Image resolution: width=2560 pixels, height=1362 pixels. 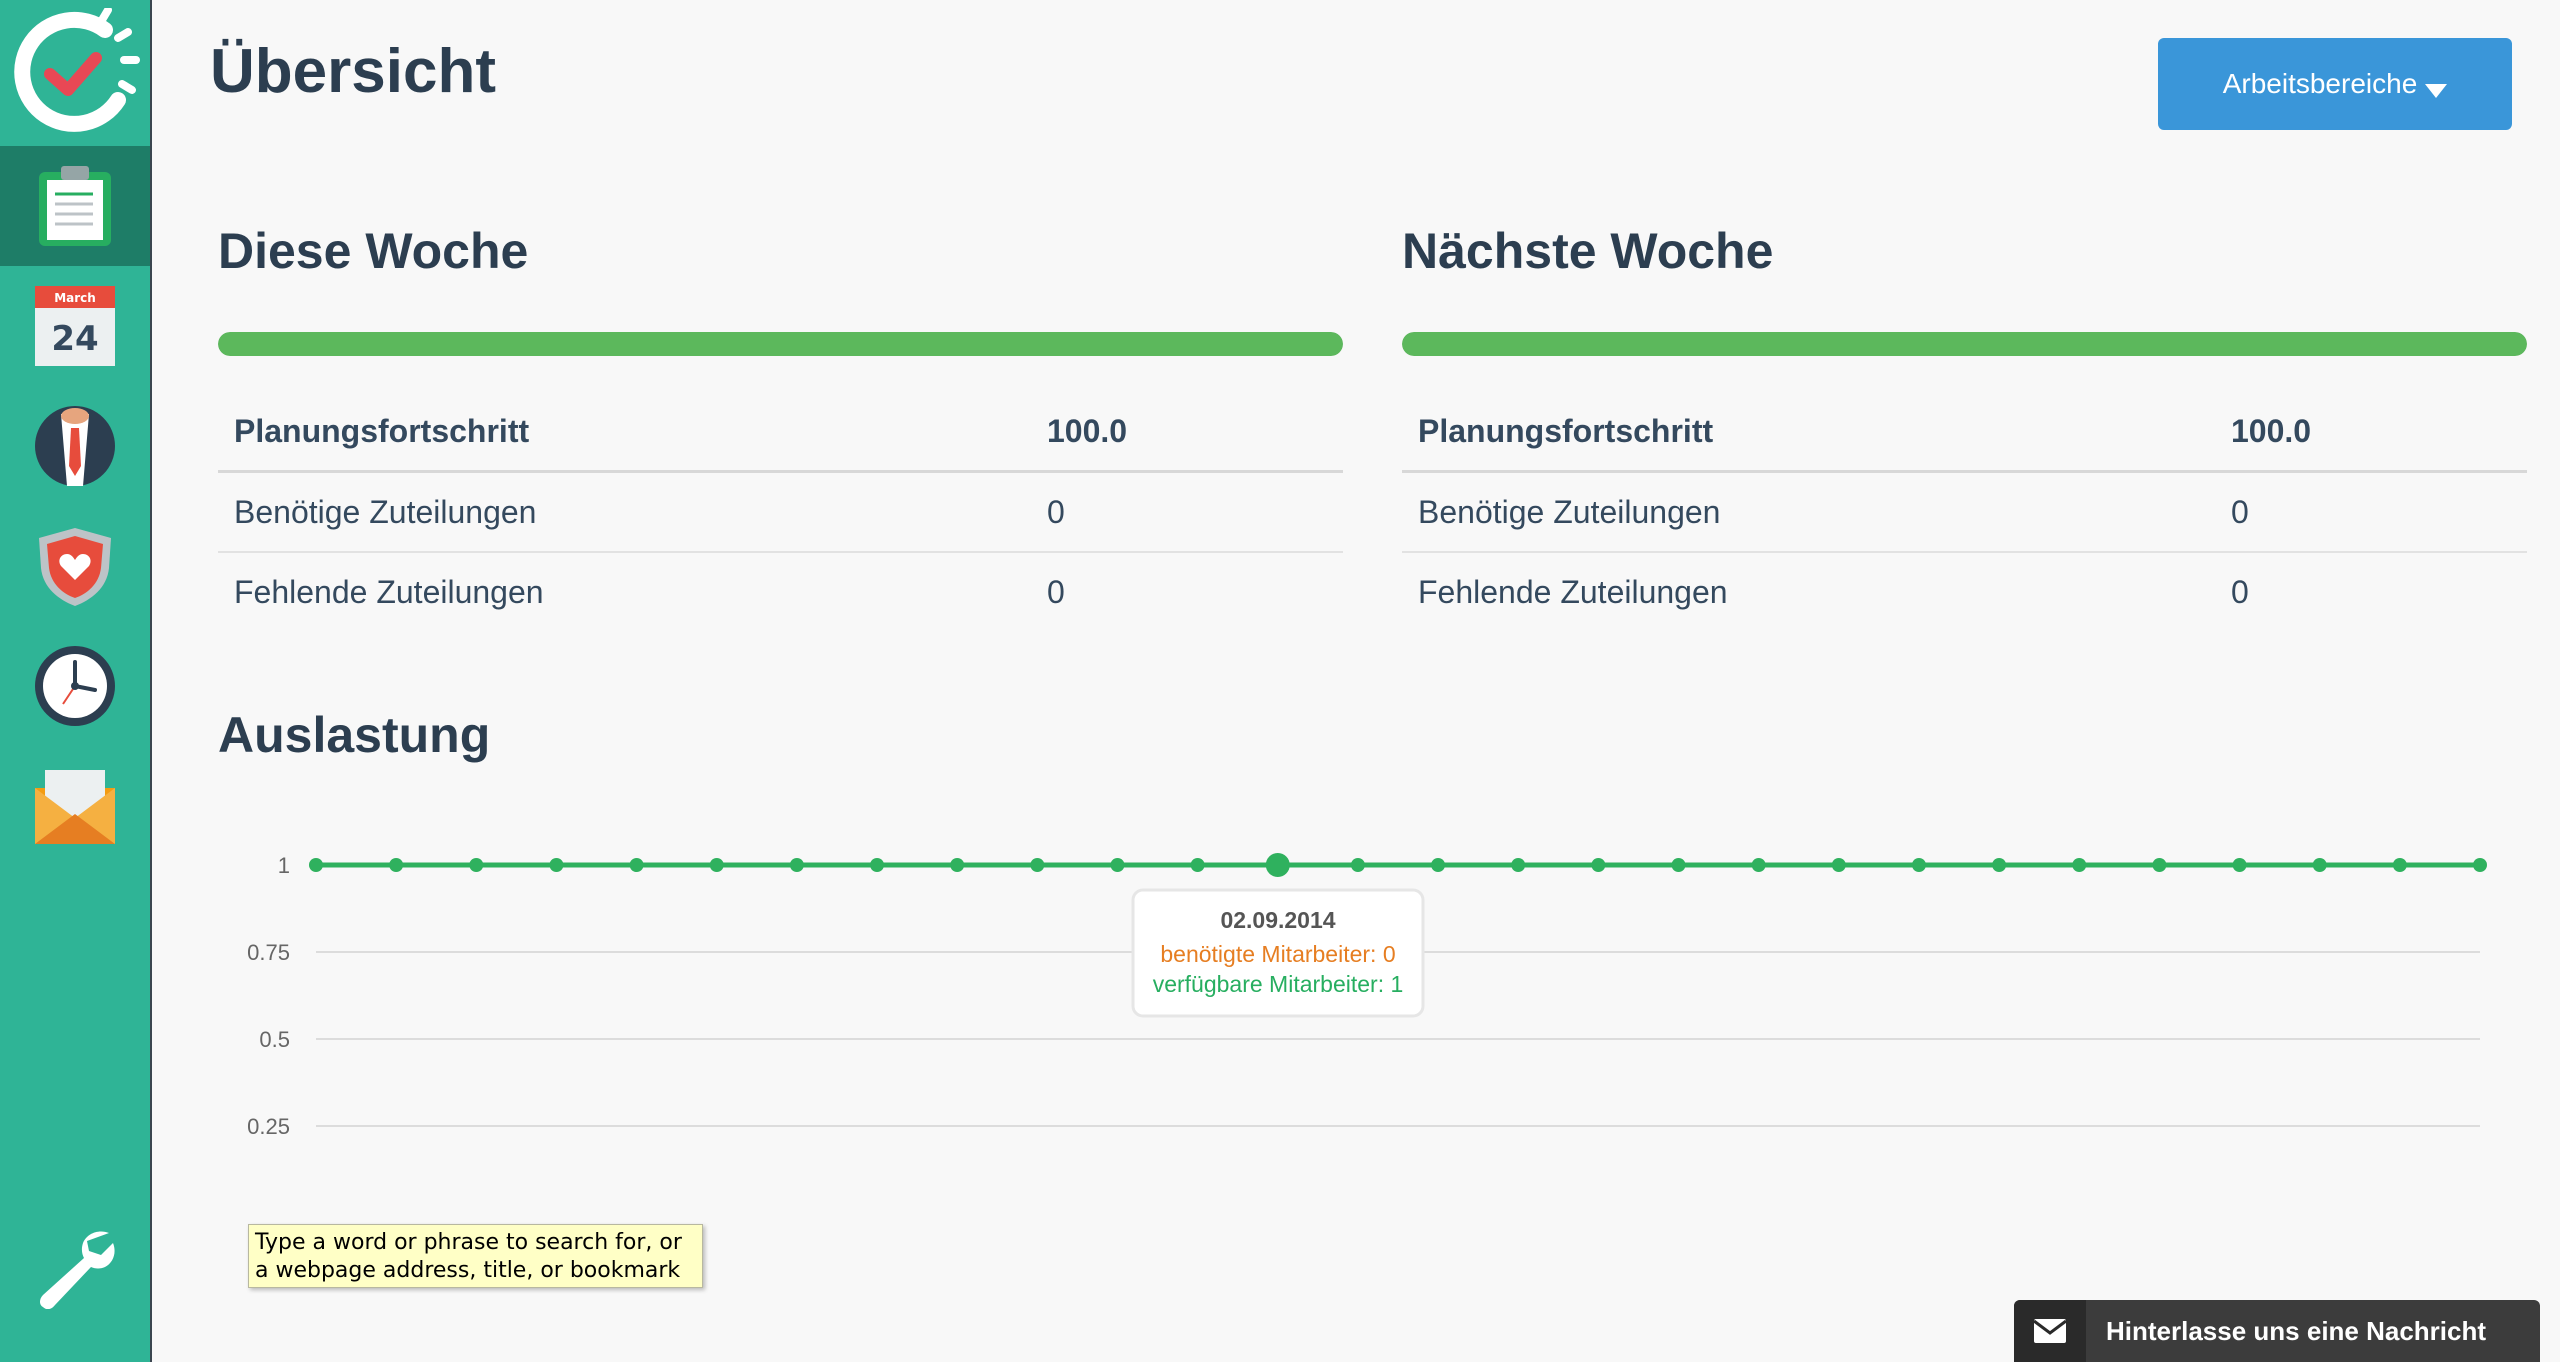 What do you see at coordinates (74, 339) in the screenshot?
I see `svg-text: 24` at bounding box center [74, 339].